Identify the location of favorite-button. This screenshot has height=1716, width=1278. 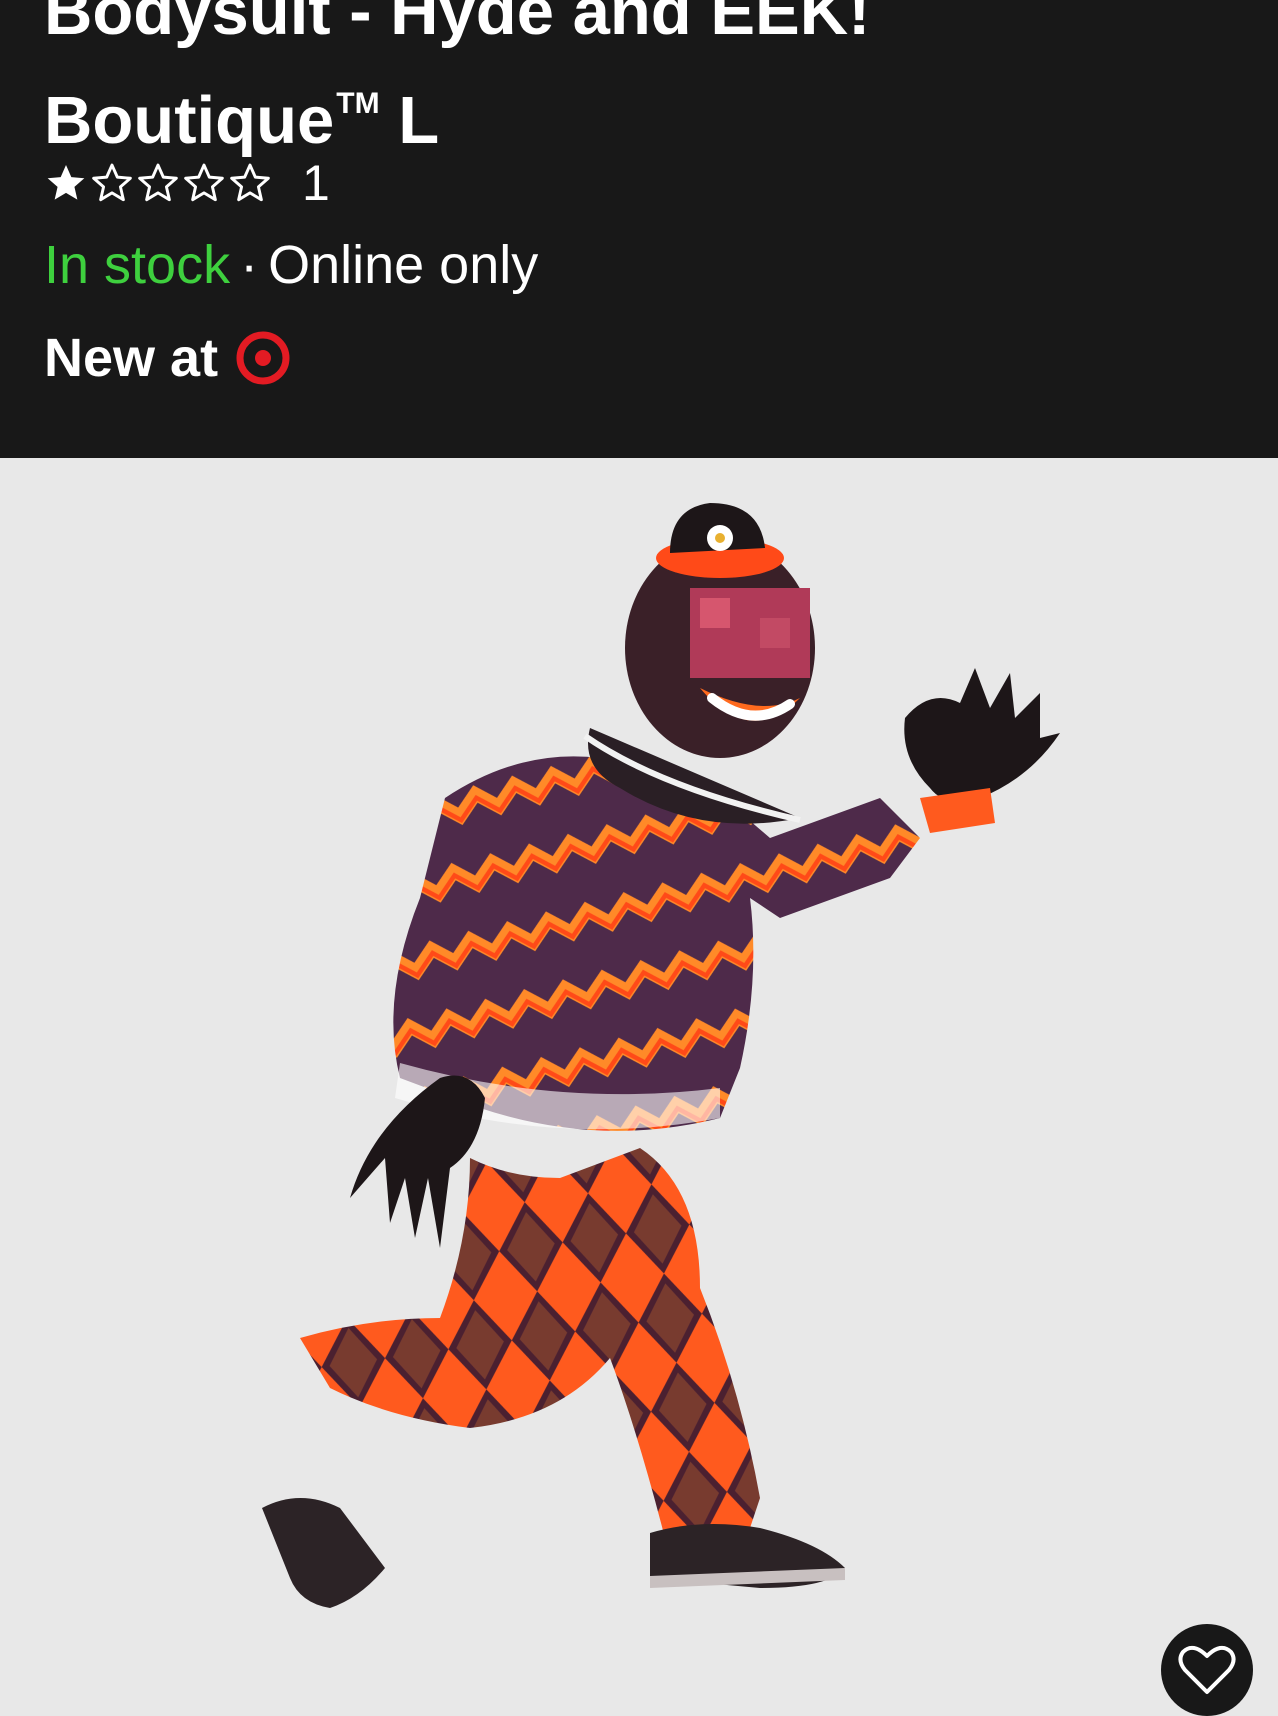
(1207, 1670).